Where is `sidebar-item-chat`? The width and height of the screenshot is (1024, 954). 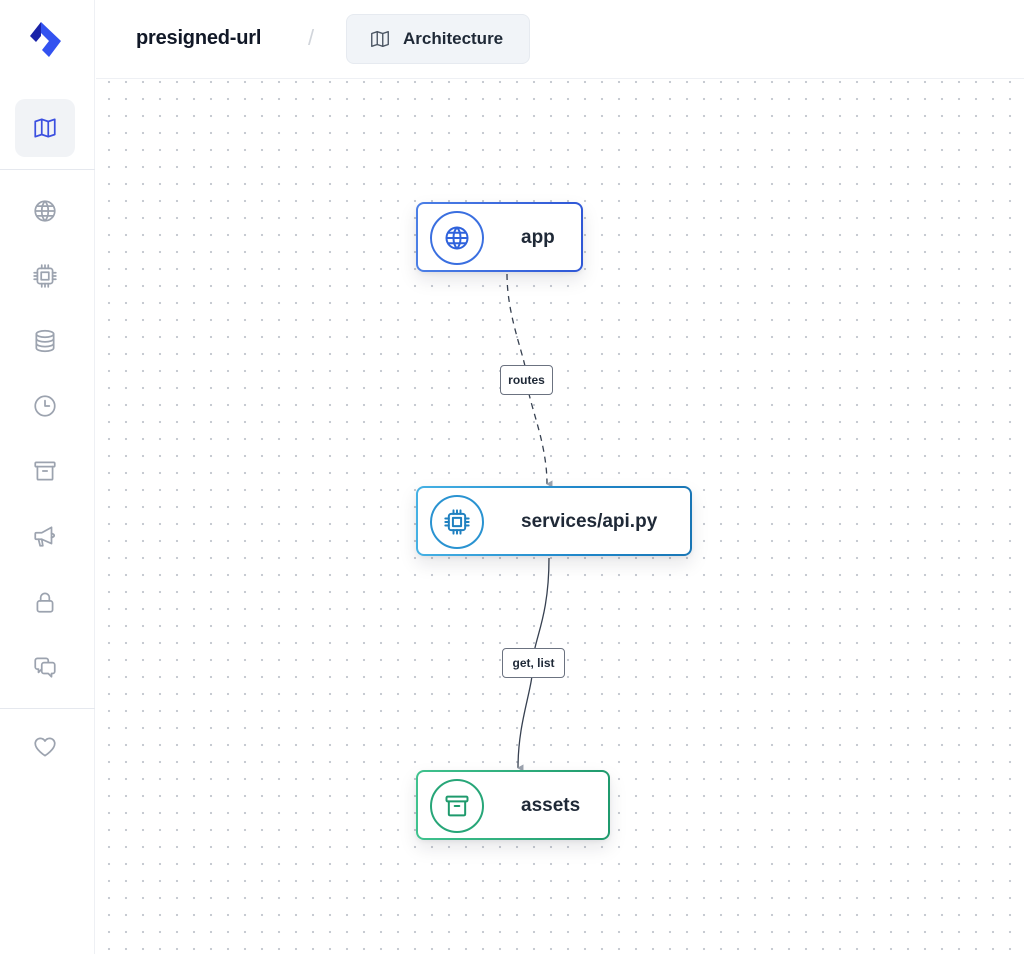 sidebar-item-chat is located at coordinates (45, 667).